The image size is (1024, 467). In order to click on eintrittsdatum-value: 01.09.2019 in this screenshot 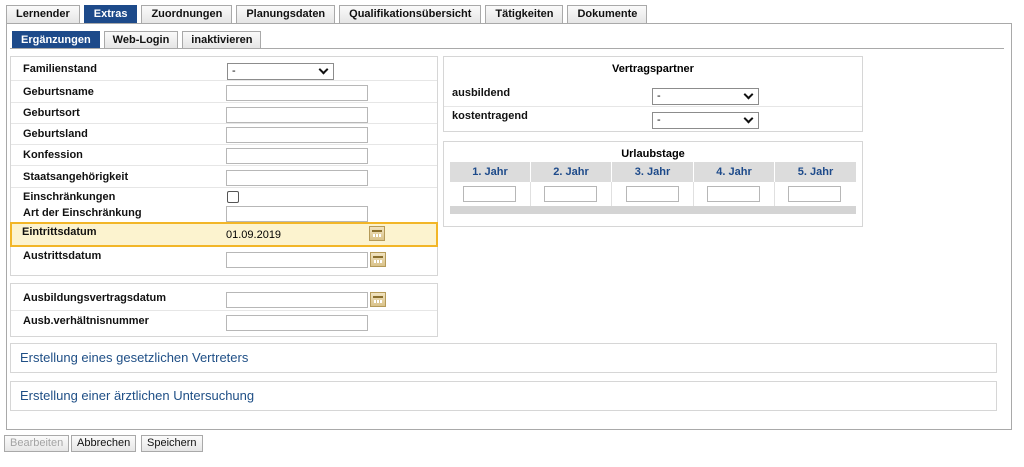, I will do `click(253, 235)`.